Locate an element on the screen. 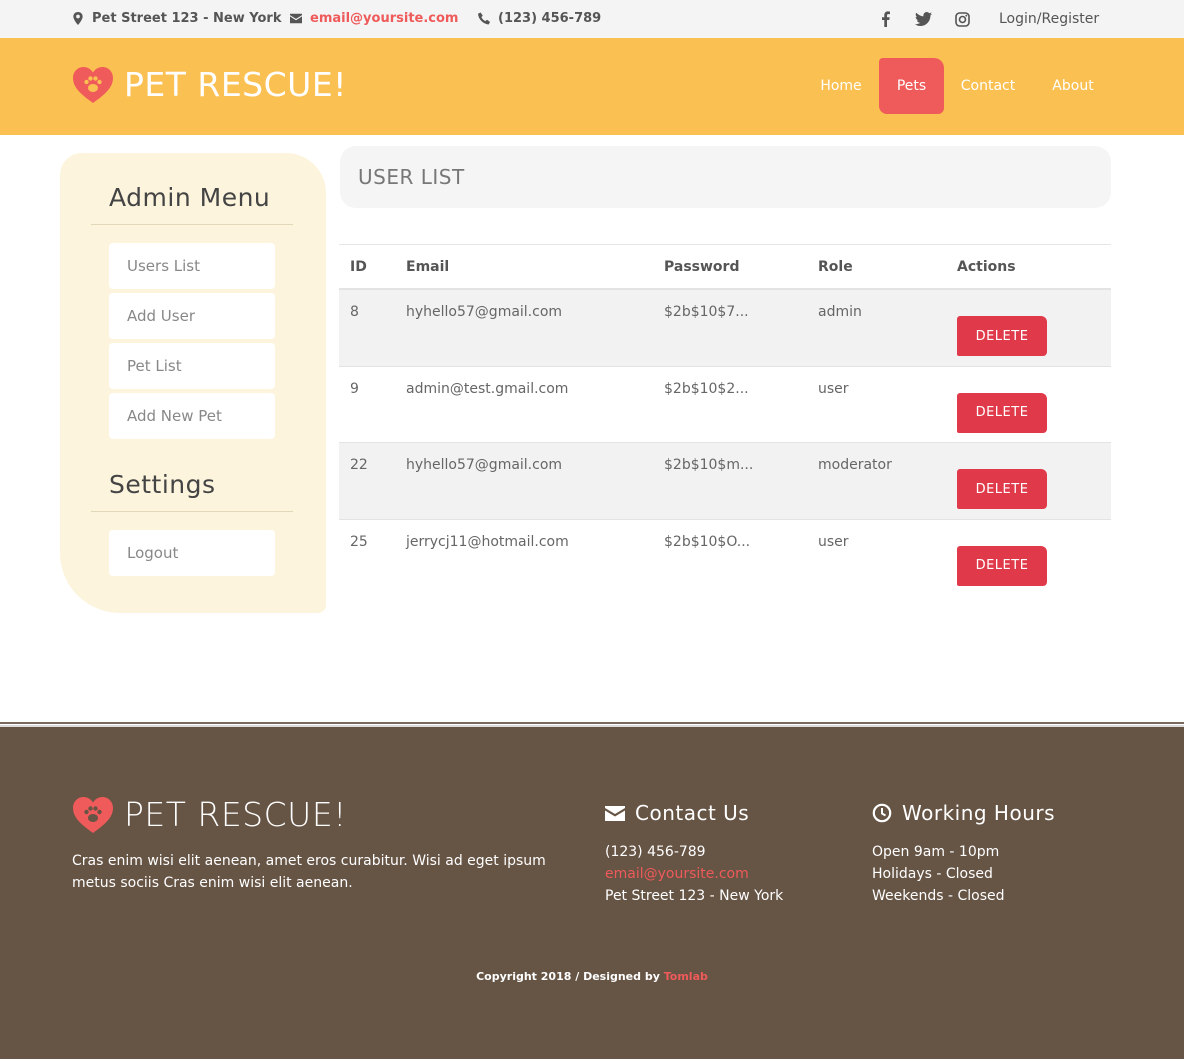 This screenshot has height=1059, width=1184. table-header: ID Email Password Role Actions is located at coordinates (725, 267).